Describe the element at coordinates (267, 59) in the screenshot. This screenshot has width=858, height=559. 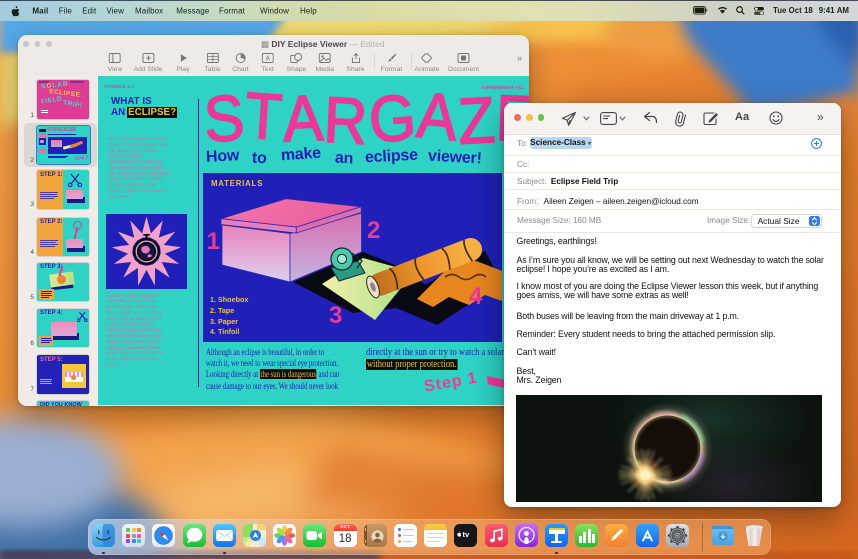
I see `svg-text: A` at that location.